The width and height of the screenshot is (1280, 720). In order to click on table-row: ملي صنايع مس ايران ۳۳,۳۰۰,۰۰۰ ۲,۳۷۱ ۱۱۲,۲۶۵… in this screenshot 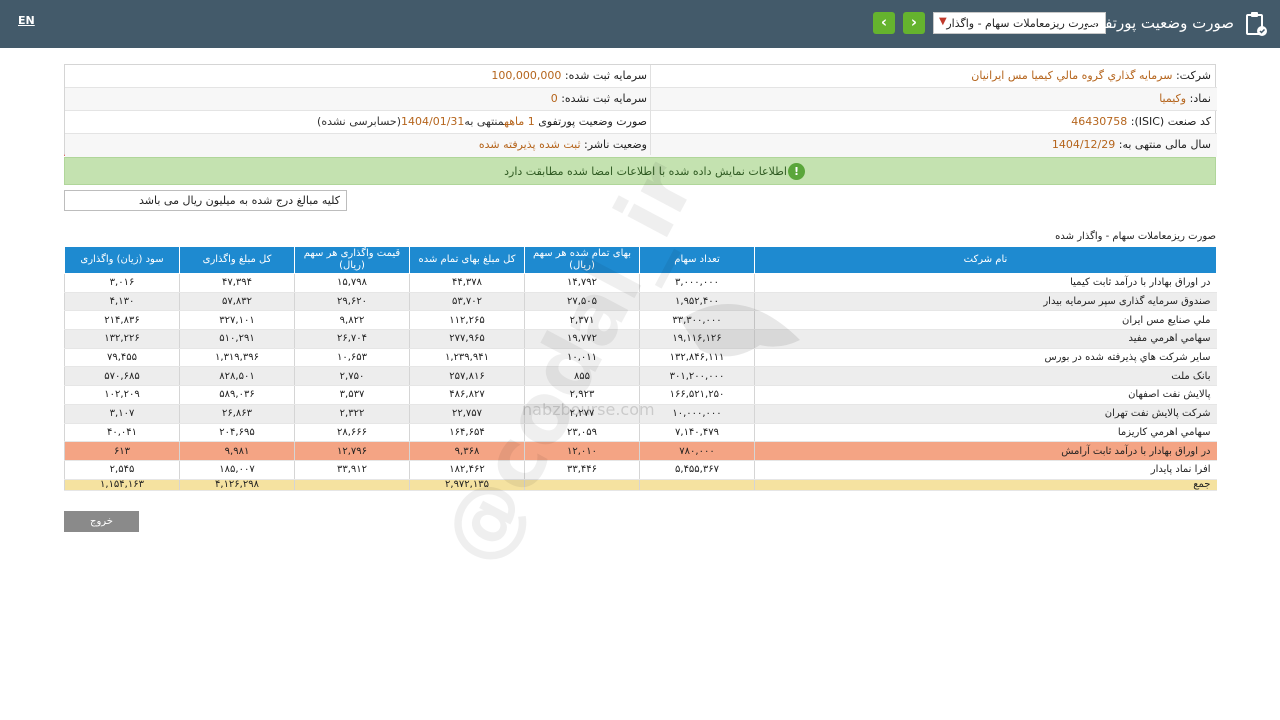, I will do `click(640, 320)`.